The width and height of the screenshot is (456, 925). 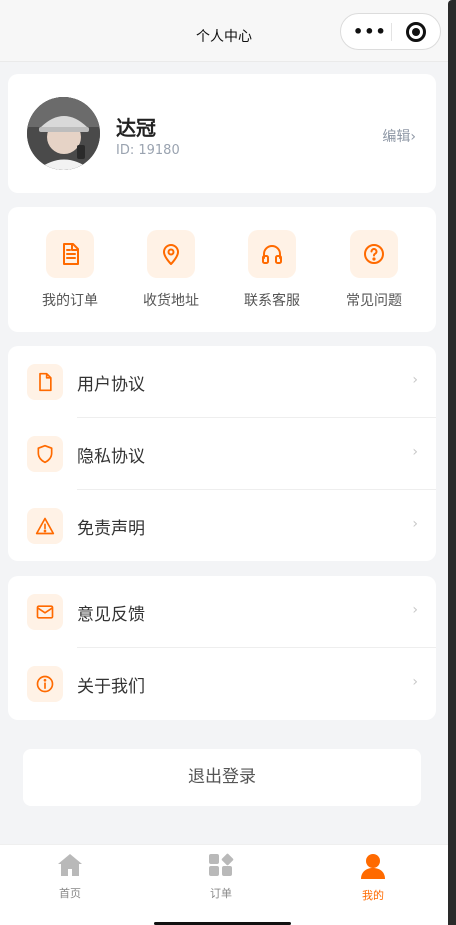 I want to click on menu-privacy-agreement: 隐私协议 ›, so click(x=222, y=454).